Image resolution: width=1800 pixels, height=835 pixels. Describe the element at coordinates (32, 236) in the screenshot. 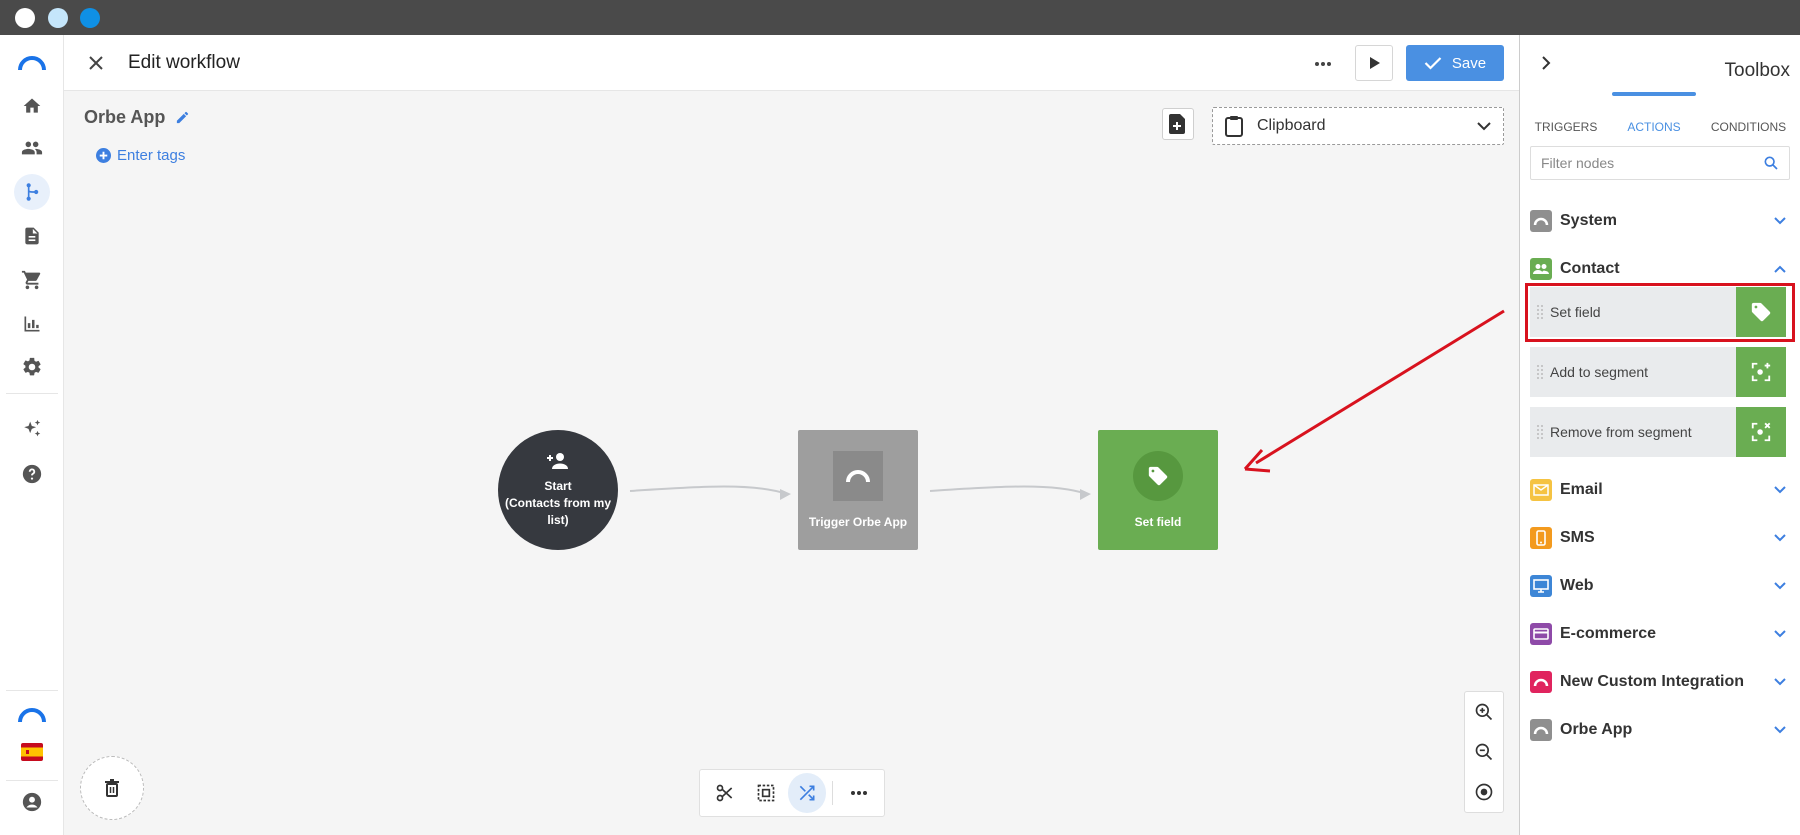

I see `document-icon` at that location.